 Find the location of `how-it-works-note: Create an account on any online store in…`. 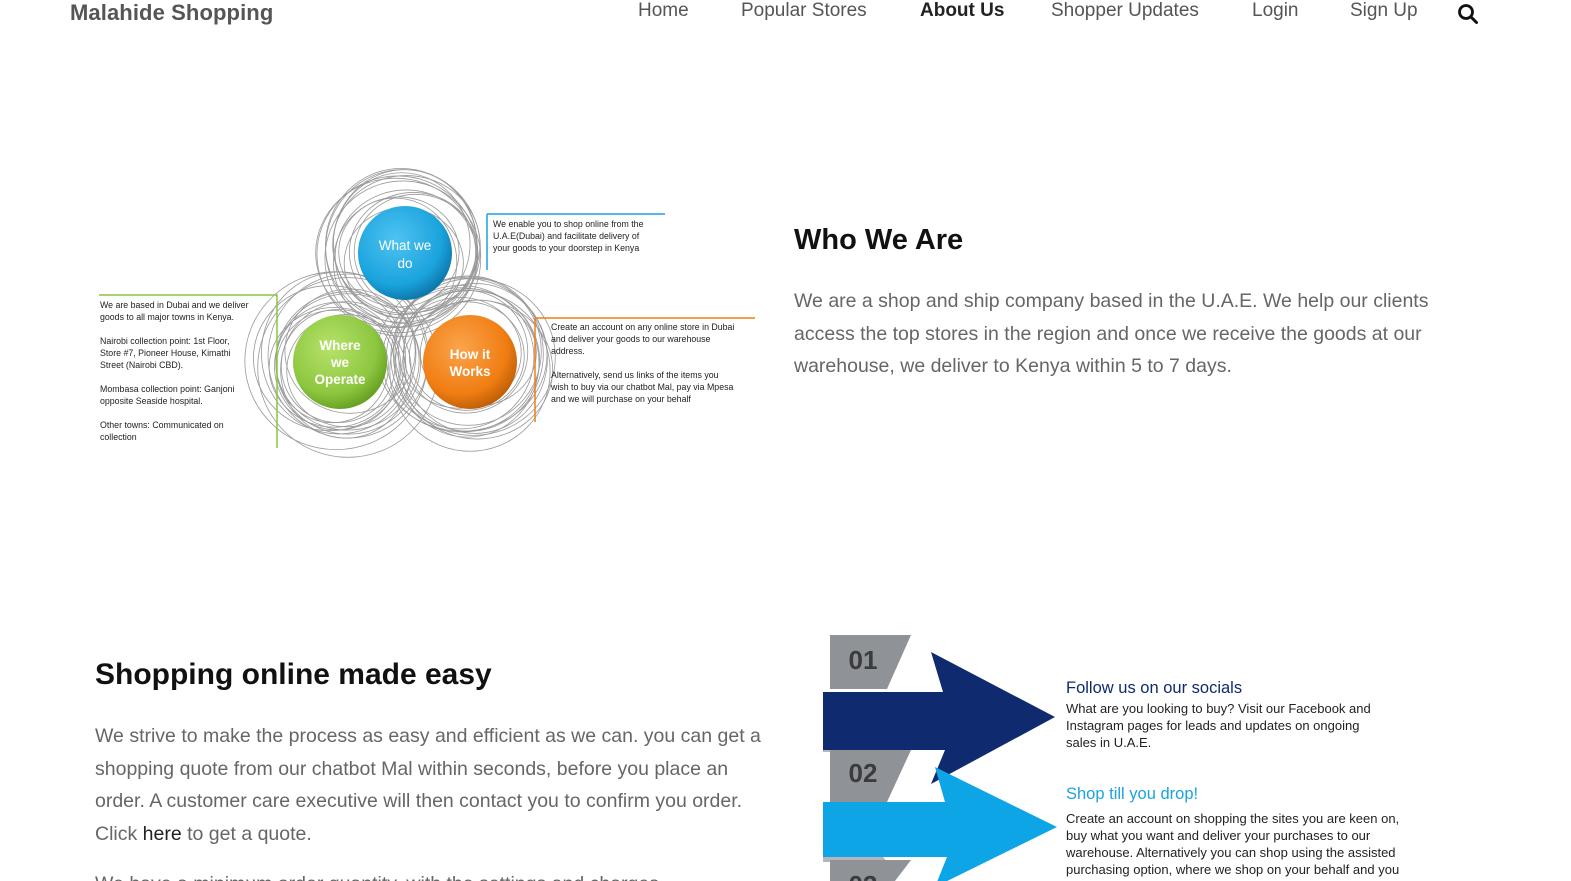

how-it-works-note: Create an account on any online store in… is located at coordinates (642, 363).